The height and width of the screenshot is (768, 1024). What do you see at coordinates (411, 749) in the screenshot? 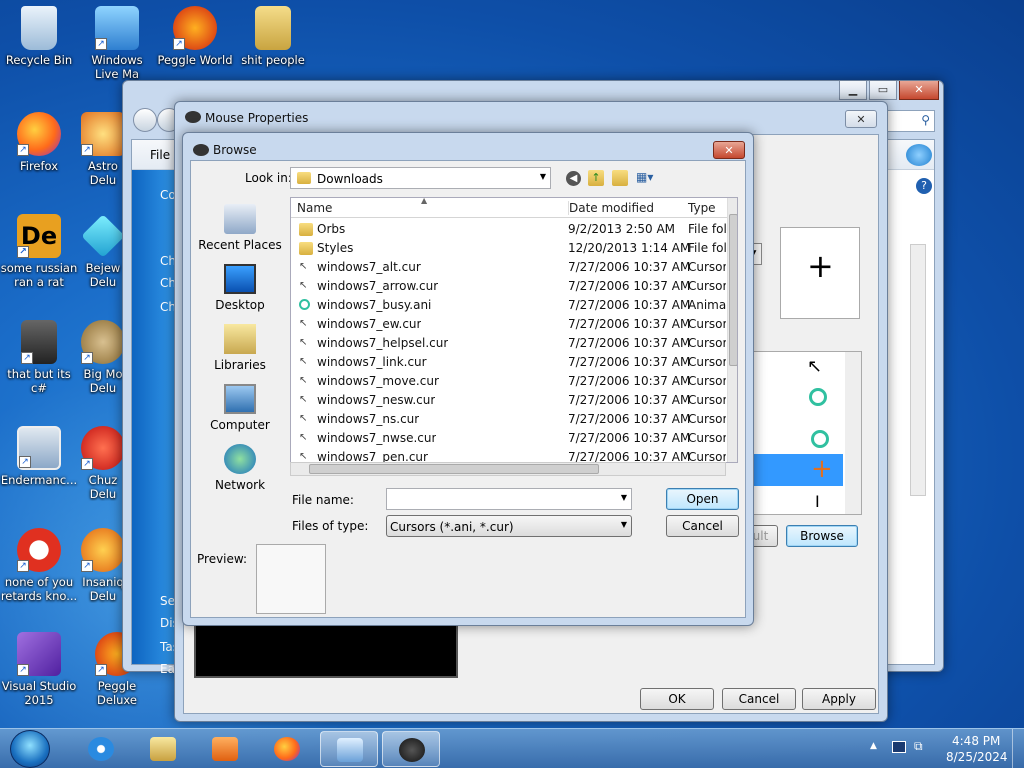
I see `taskbar-mouse-properties` at bounding box center [411, 749].